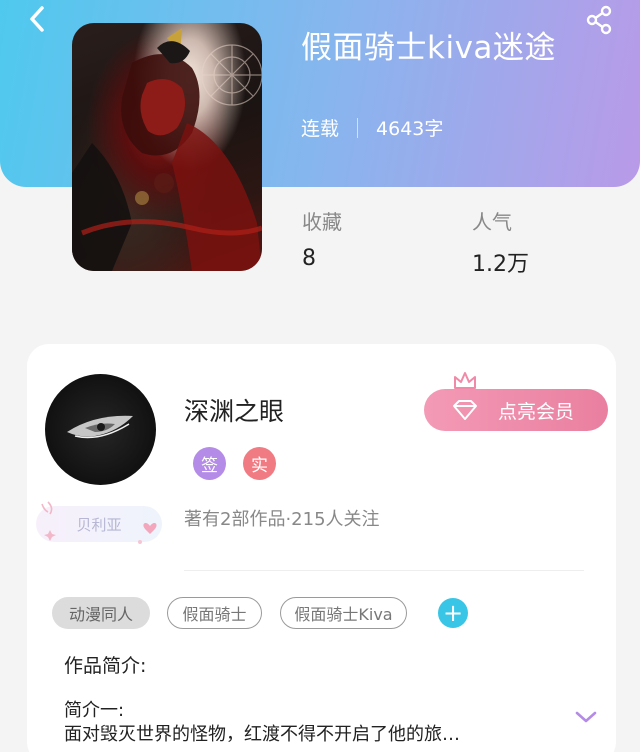 Image resolution: width=640 pixels, height=752 pixels. I want to click on popularity-label: 人气, so click(492, 222).